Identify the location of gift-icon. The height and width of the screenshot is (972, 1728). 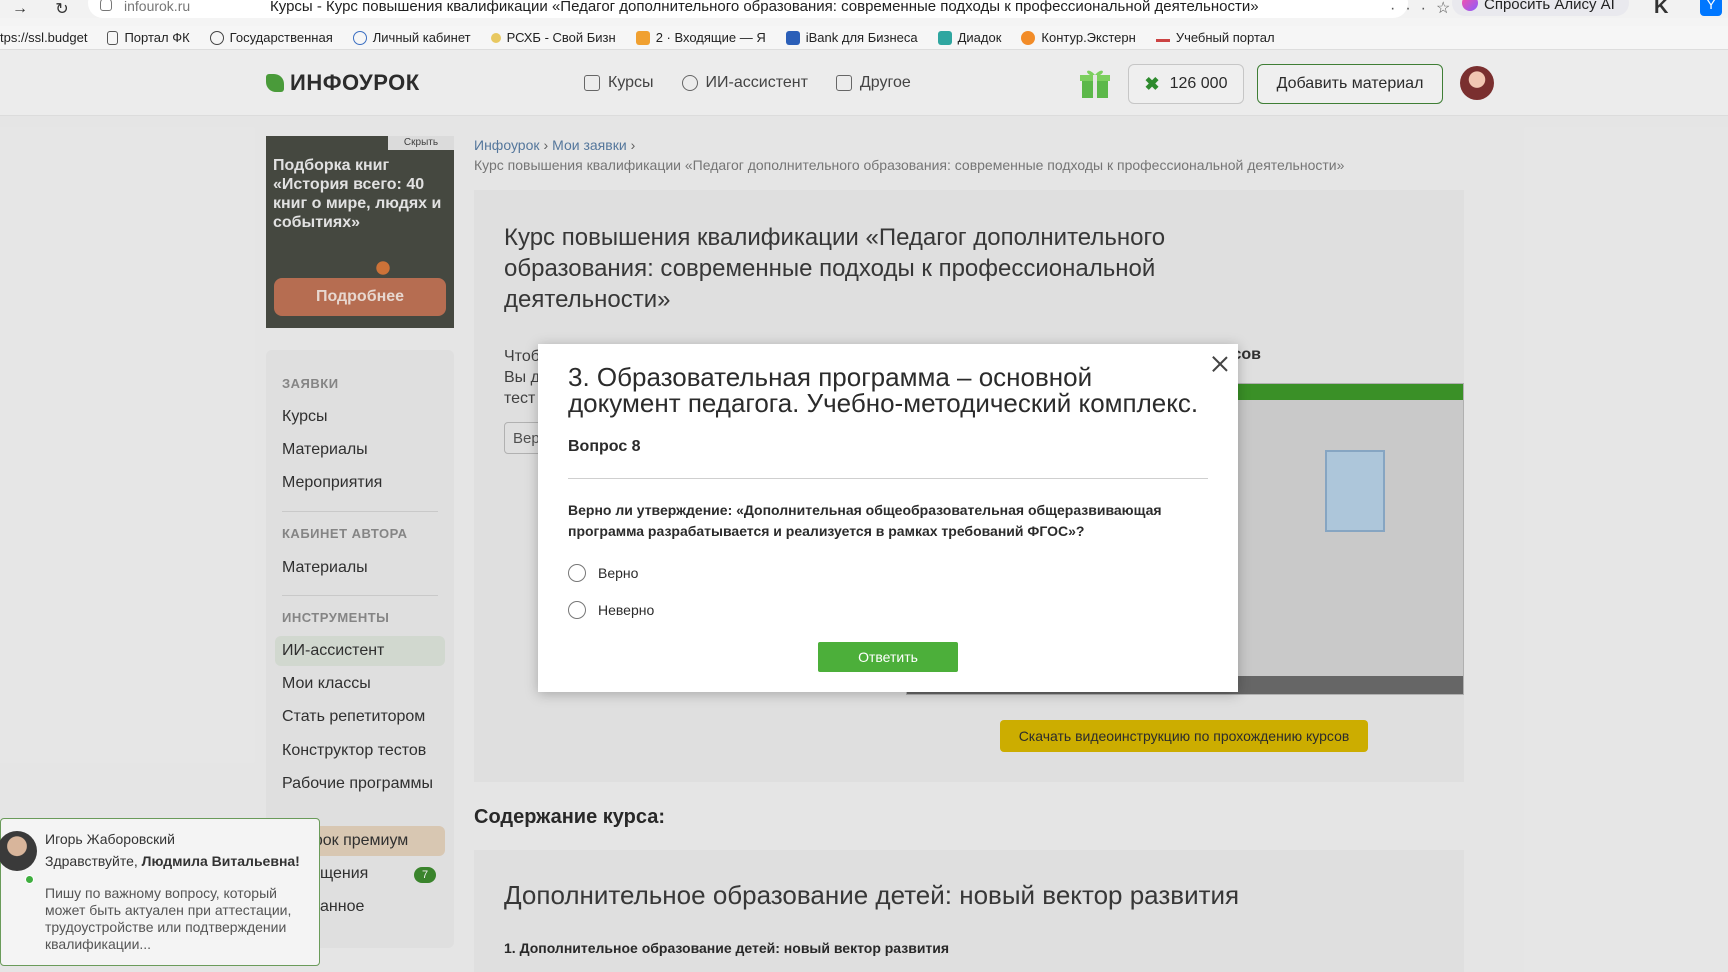
(1095, 83).